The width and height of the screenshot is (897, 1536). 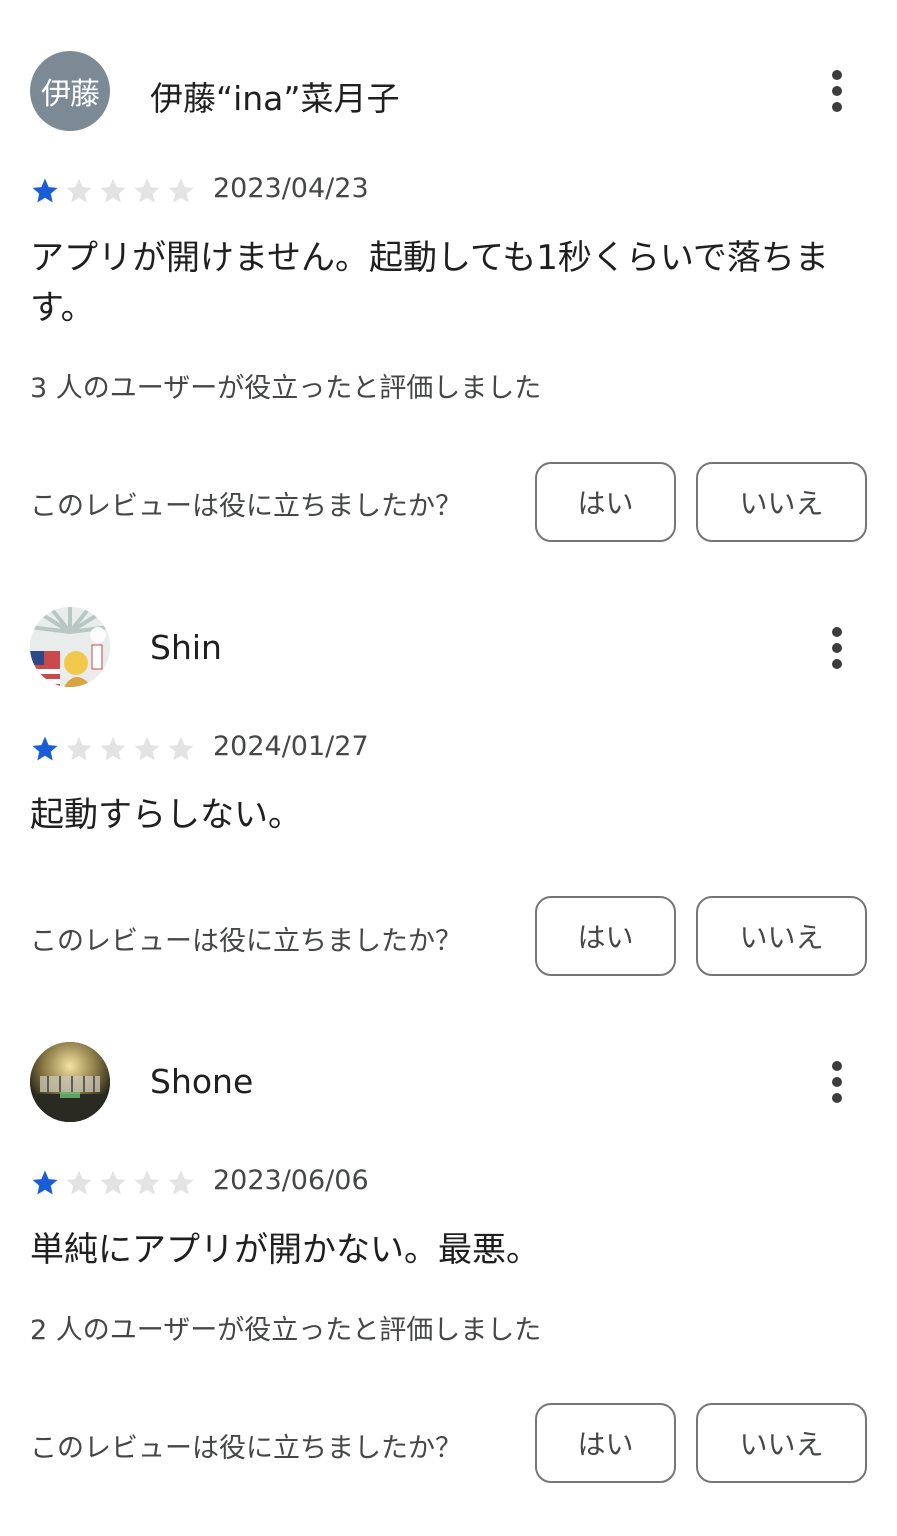 I want to click on avatar-initials: 伊藤, so click(x=70, y=94).